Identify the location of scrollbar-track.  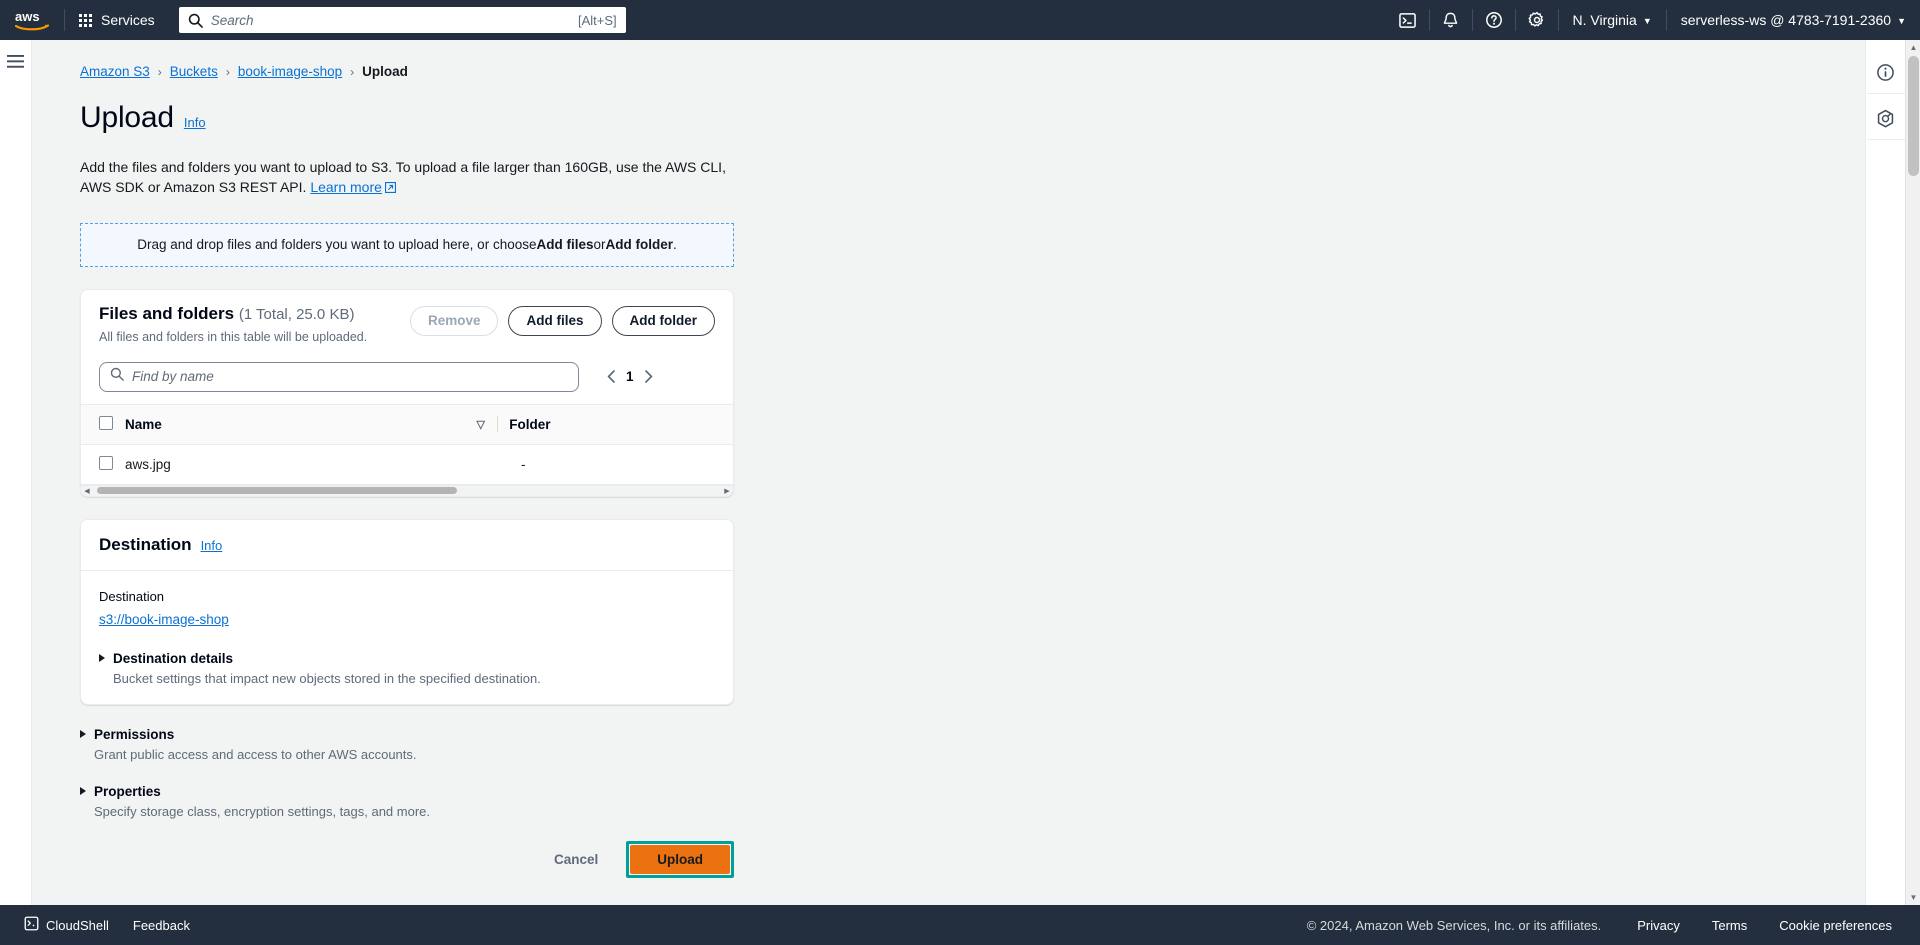
(407, 491).